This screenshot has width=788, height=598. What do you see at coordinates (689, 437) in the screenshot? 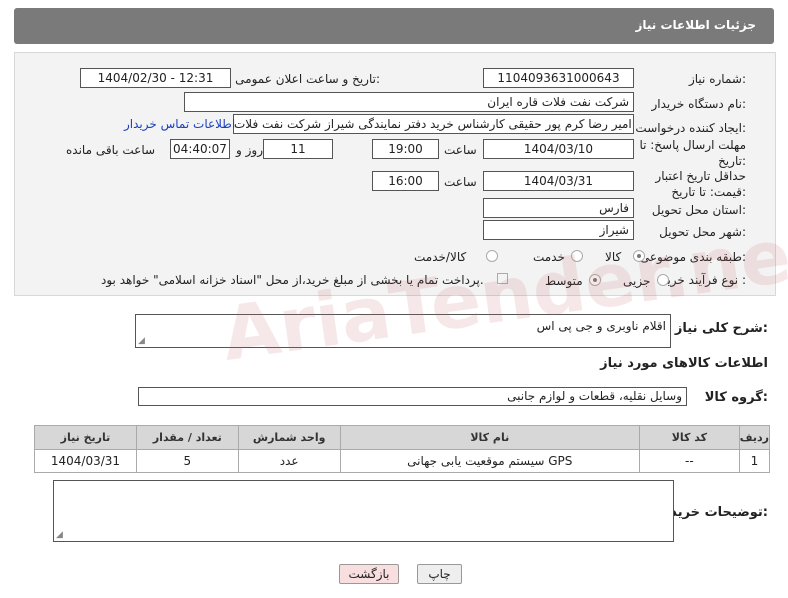
I see `col-code: کد کالا` at bounding box center [689, 437].